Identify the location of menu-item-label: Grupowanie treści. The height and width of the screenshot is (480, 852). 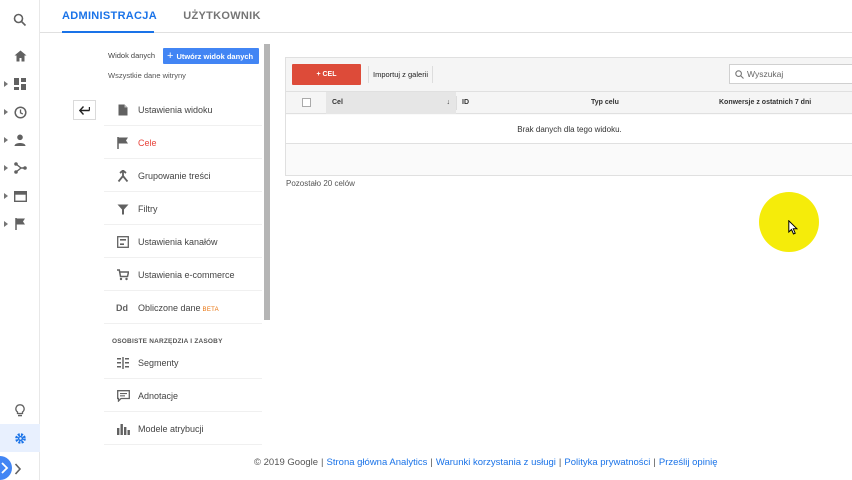
(174, 175).